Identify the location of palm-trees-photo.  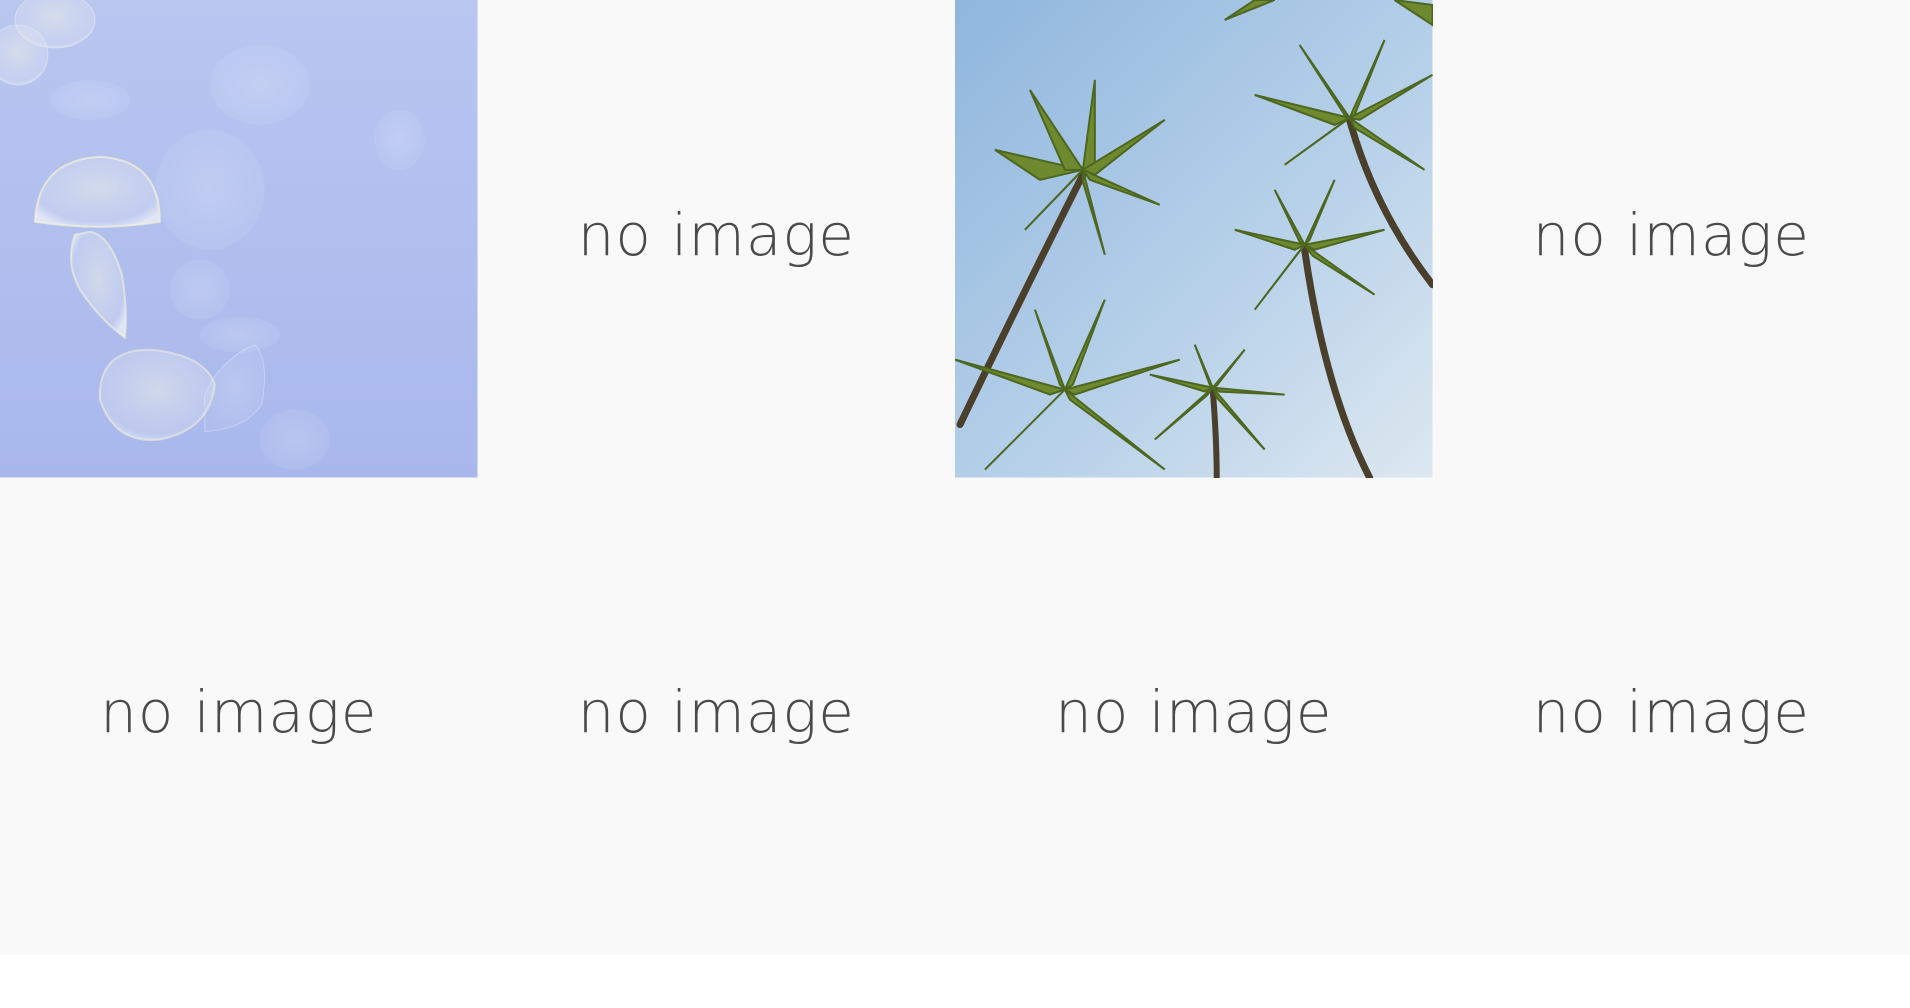
(1194, 239).